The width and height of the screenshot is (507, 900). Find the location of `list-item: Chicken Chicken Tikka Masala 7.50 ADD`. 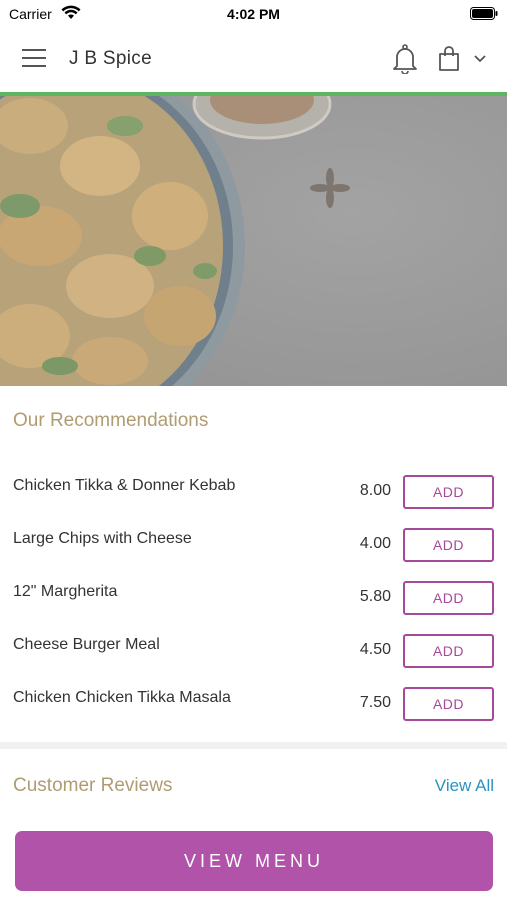

list-item: Chicken Chicken Tikka Masala 7.50 ADD is located at coordinates (253, 708).